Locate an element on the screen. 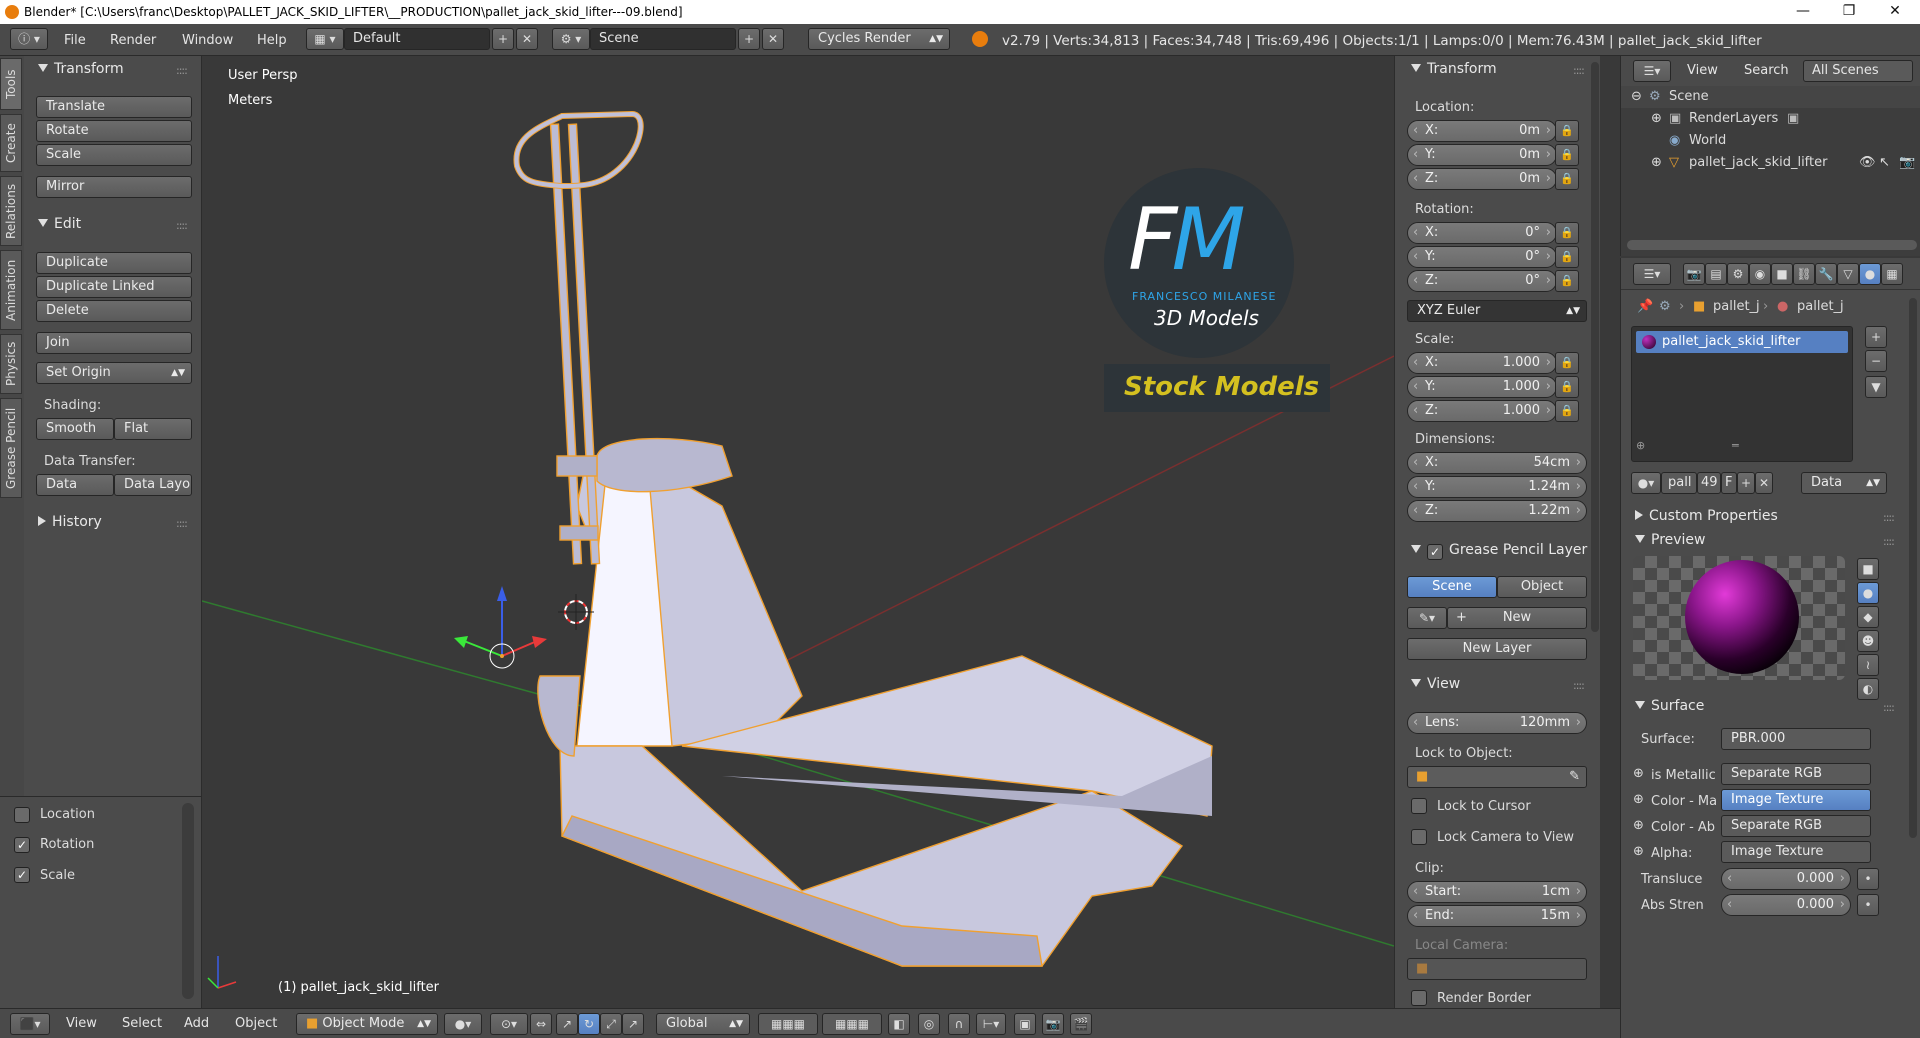  location-checkbox is located at coordinates (22, 815).